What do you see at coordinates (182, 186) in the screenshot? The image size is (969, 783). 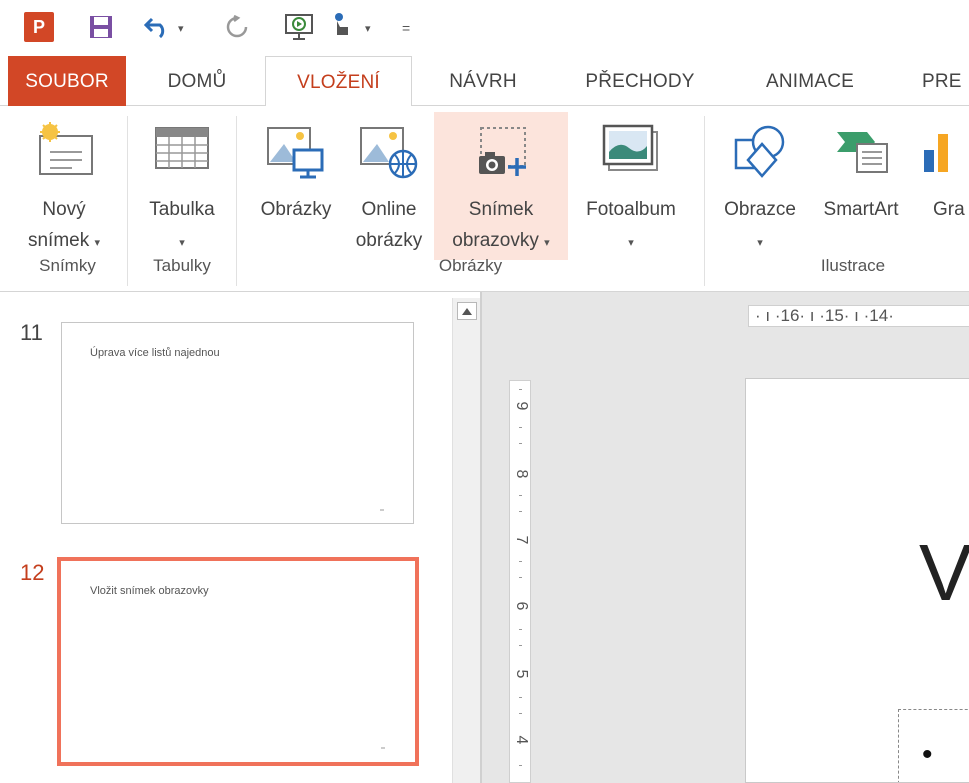 I see `table-button: Tabulka ▾` at bounding box center [182, 186].